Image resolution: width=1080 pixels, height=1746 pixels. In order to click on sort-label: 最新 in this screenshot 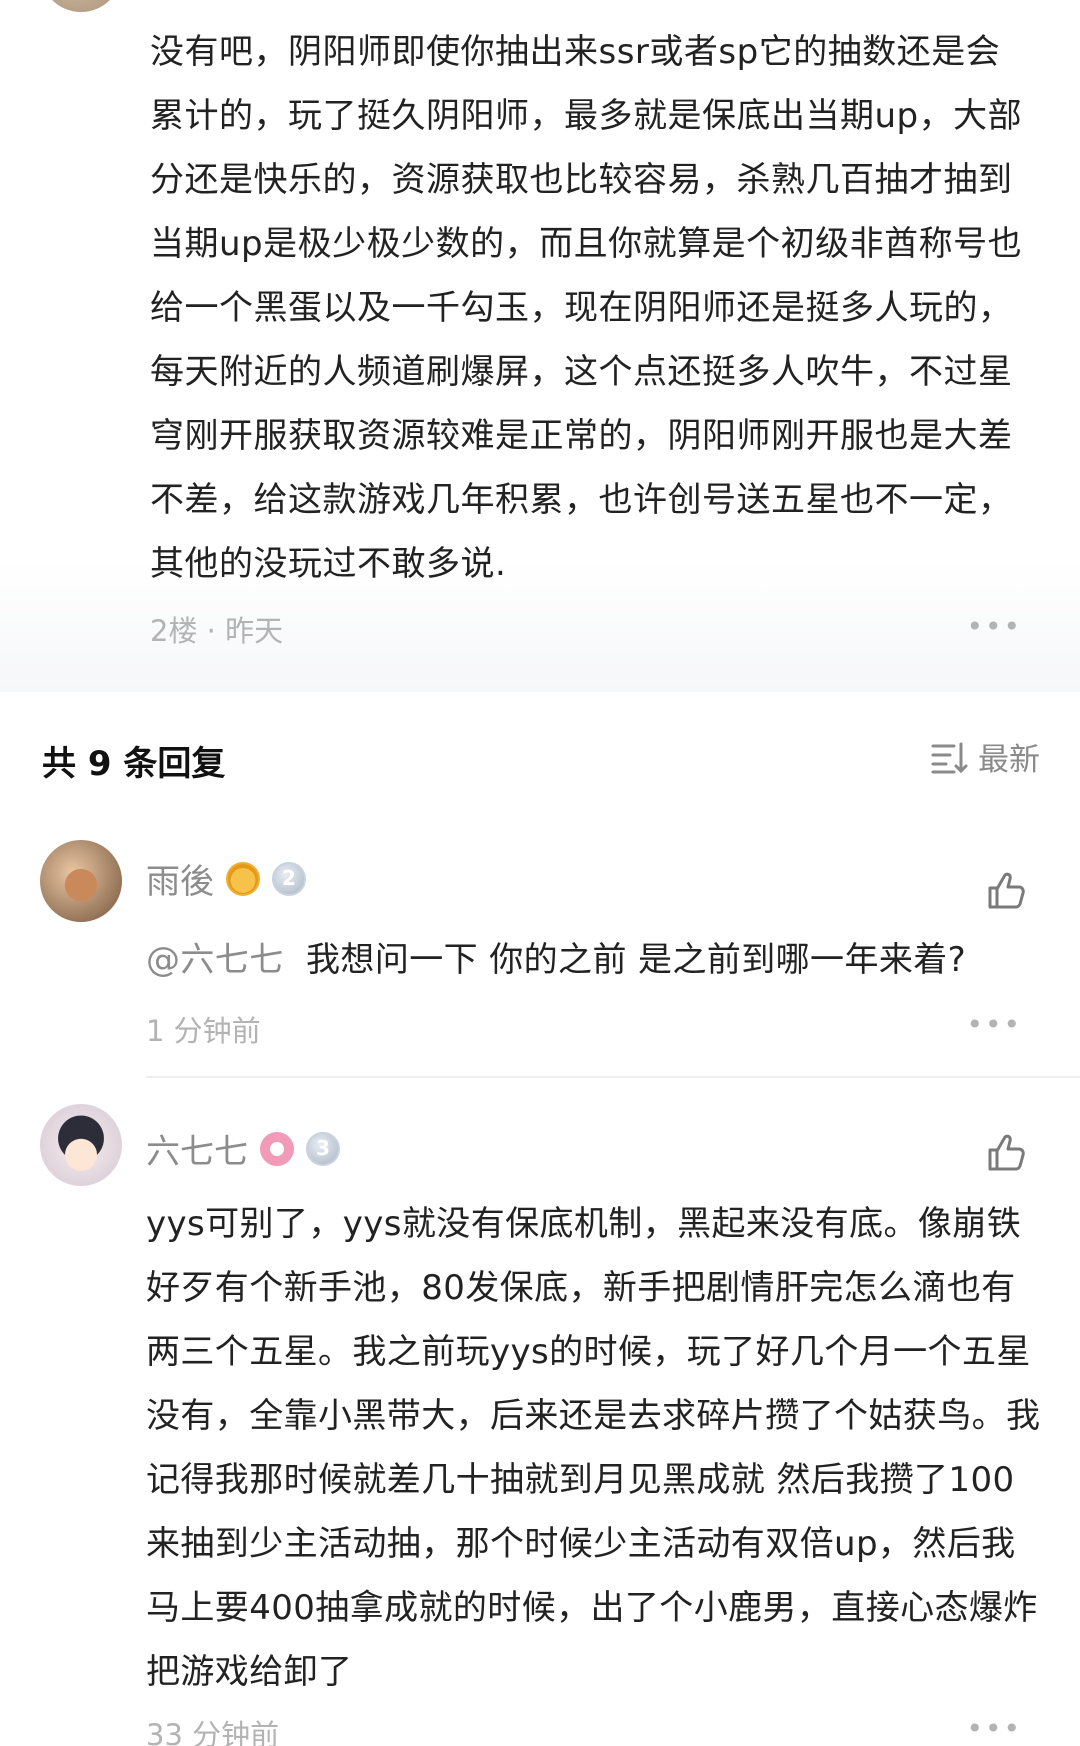, I will do `click(1009, 760)`.